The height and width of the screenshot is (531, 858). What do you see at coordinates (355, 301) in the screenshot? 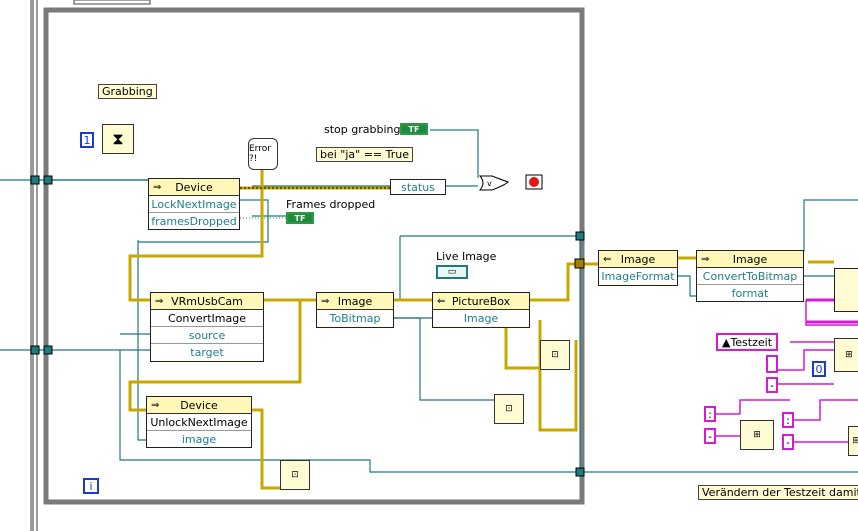
I see `image-bitmap-header: ⇒ Image` at bounding box center [355, 301].